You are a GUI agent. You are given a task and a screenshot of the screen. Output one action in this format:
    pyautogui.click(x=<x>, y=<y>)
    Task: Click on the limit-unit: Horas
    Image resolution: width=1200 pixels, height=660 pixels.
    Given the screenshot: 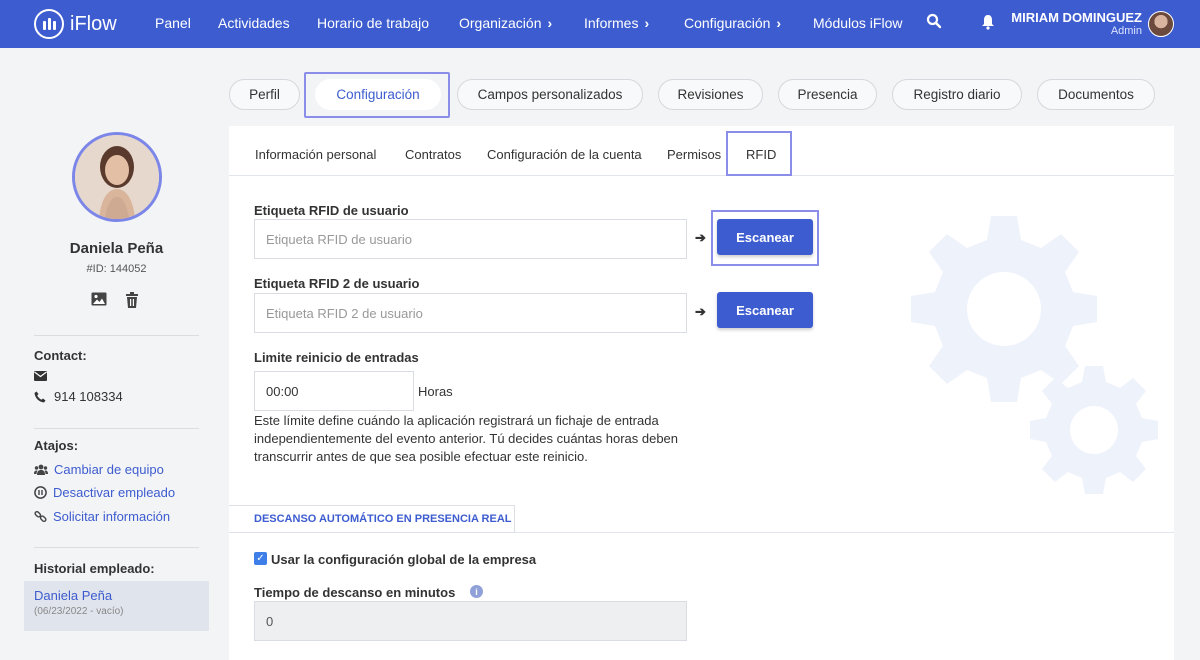 What is the action you would take?
    pyautogui.click(x=435, y=391)
    